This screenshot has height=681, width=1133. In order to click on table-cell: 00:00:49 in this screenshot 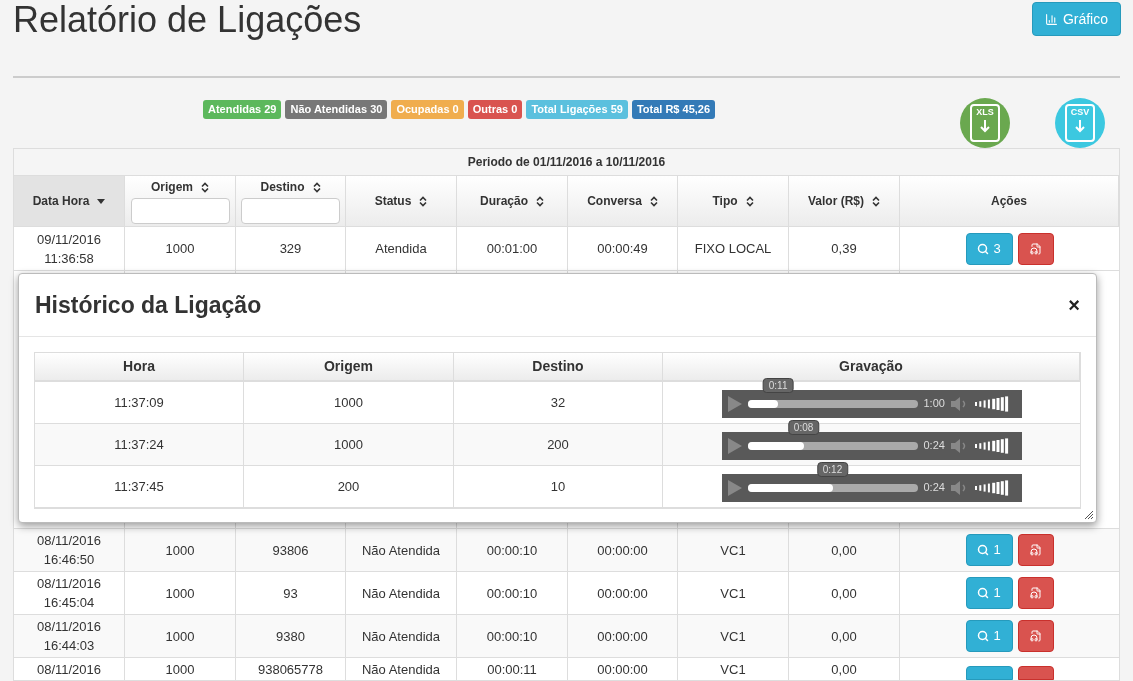, I will do `click(623, 248)`.